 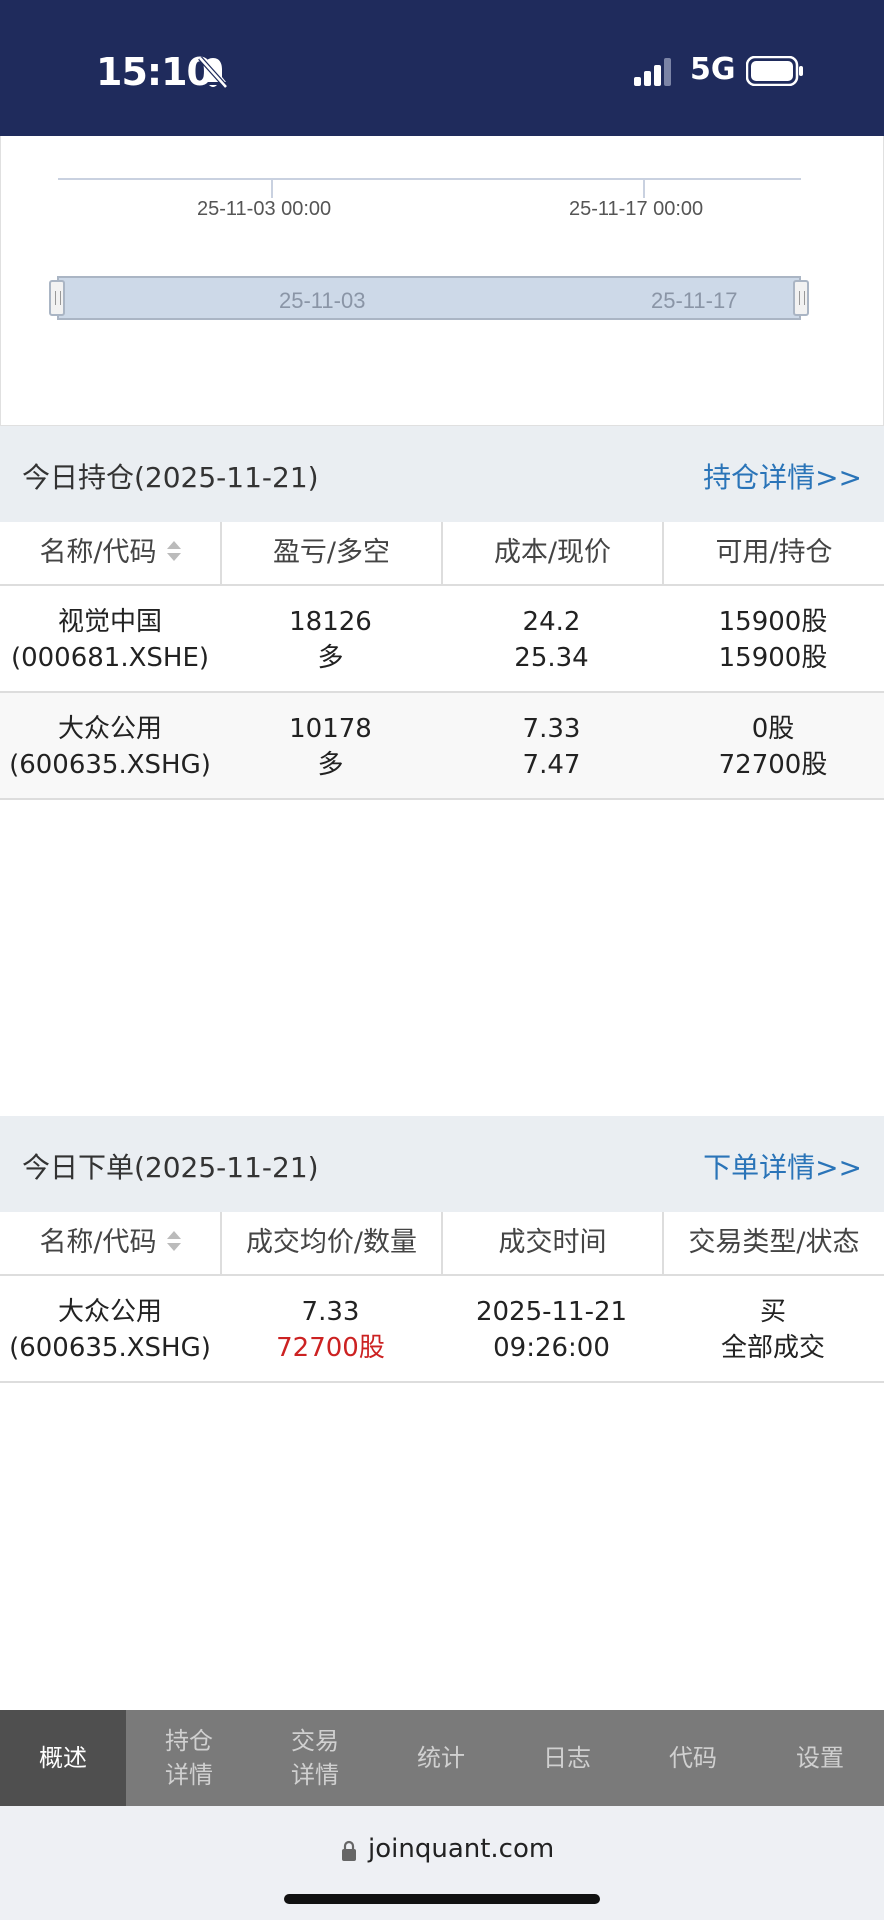 What do you see at coordinates (713, 69) in the screenshot?
I see `network-type: 5G` at bounding box center [713, 69].